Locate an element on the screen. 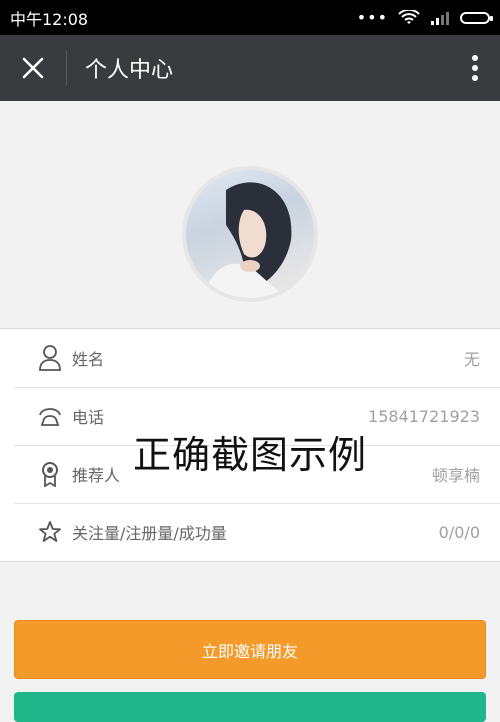  signal-icon is located at coordinates (440, 18).